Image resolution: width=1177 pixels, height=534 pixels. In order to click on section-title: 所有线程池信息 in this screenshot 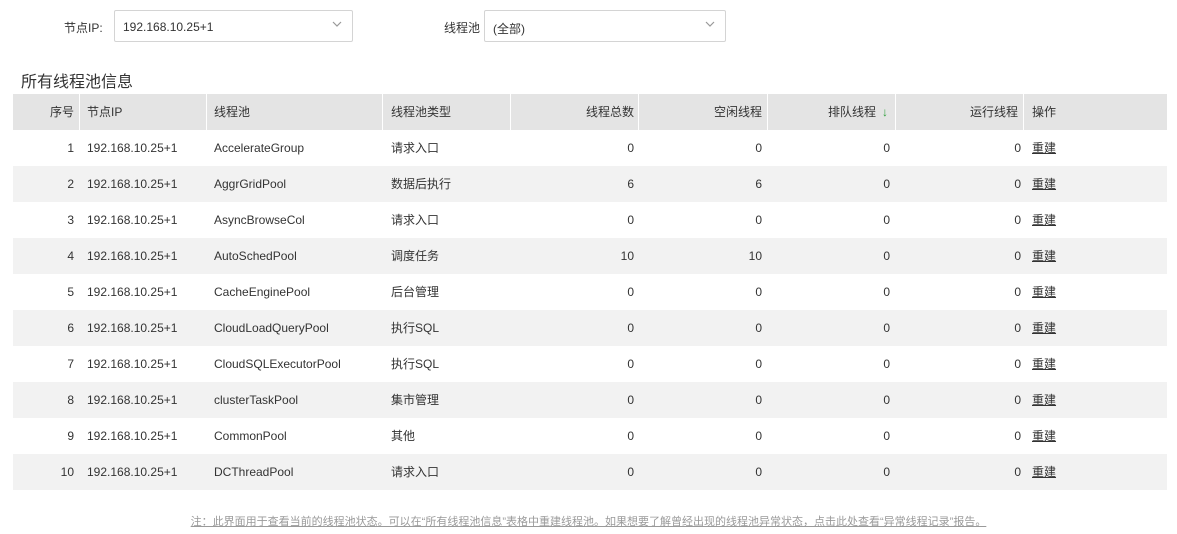, I will do `click(77, 82)`.